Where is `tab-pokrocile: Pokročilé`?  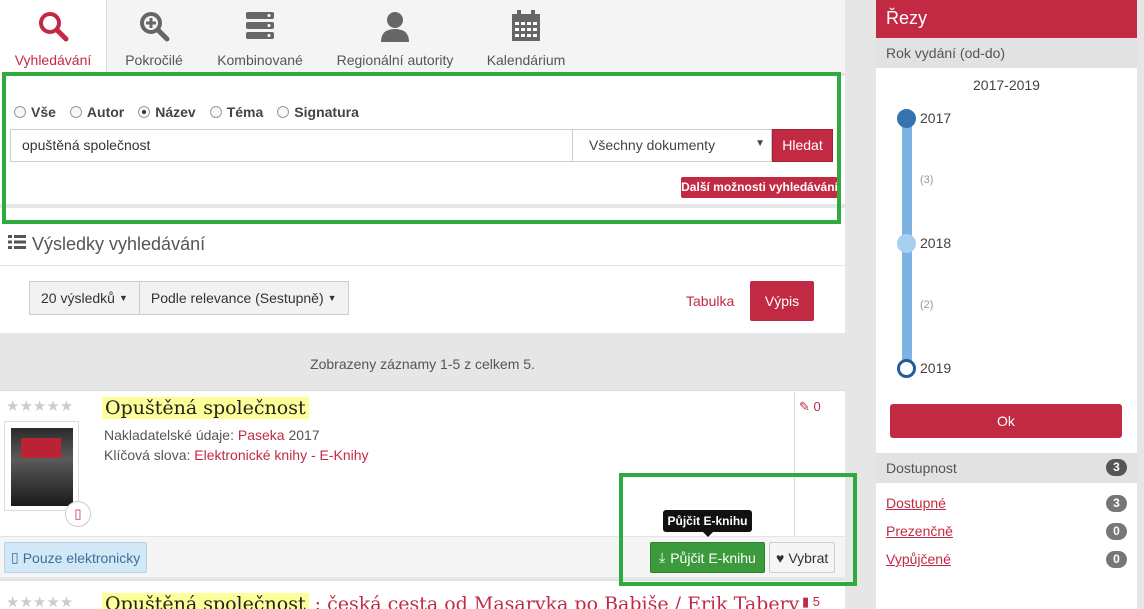 tab-pokrocile: Pokročilé is located at coordinates (154, 37).